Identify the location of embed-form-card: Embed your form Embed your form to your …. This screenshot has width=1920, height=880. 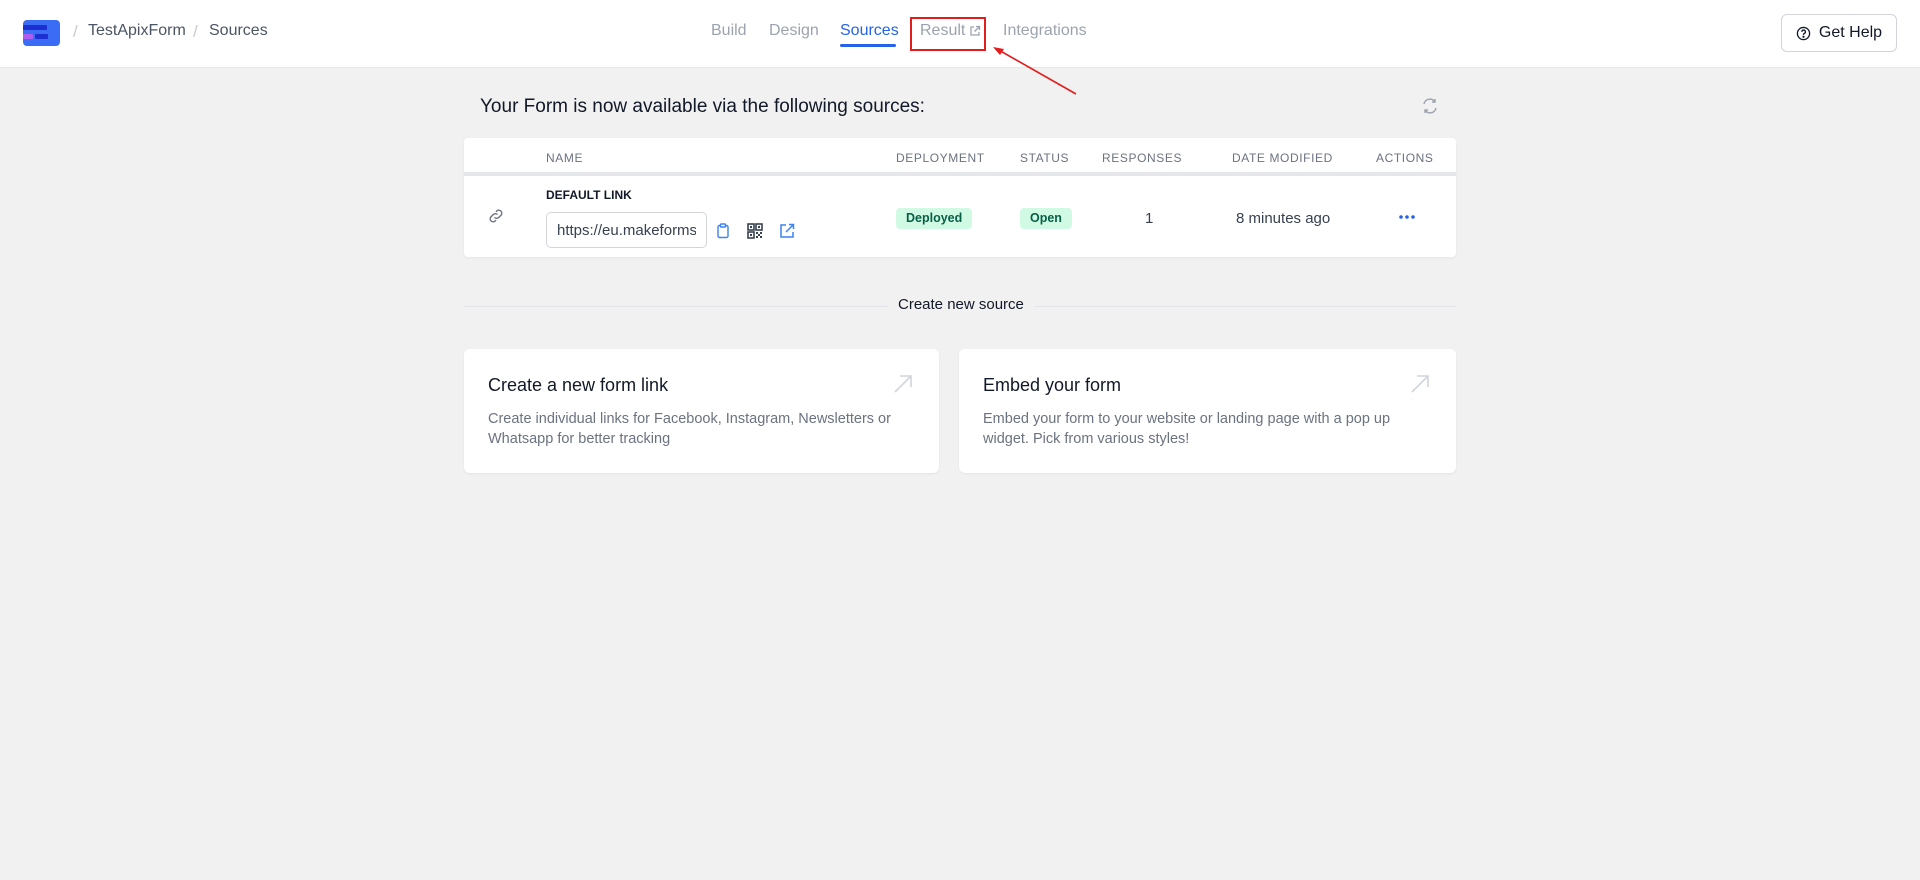
(1207, 411).